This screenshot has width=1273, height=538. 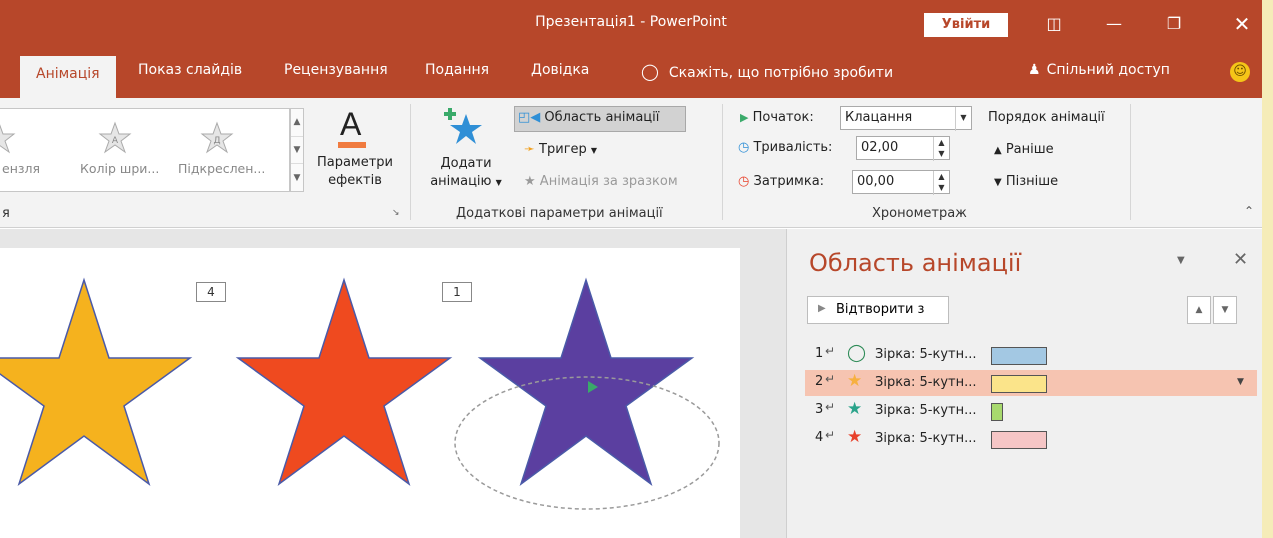 What do you see at coordinates (998, 150) in the screenshot?
I see `triangle-up-icon: ▲` at bounding box center [998, 150].